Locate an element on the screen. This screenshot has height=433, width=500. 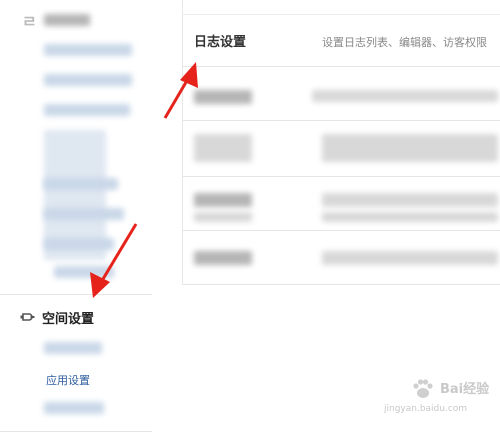
arrow-to-section is located at coordinates (114, 260).